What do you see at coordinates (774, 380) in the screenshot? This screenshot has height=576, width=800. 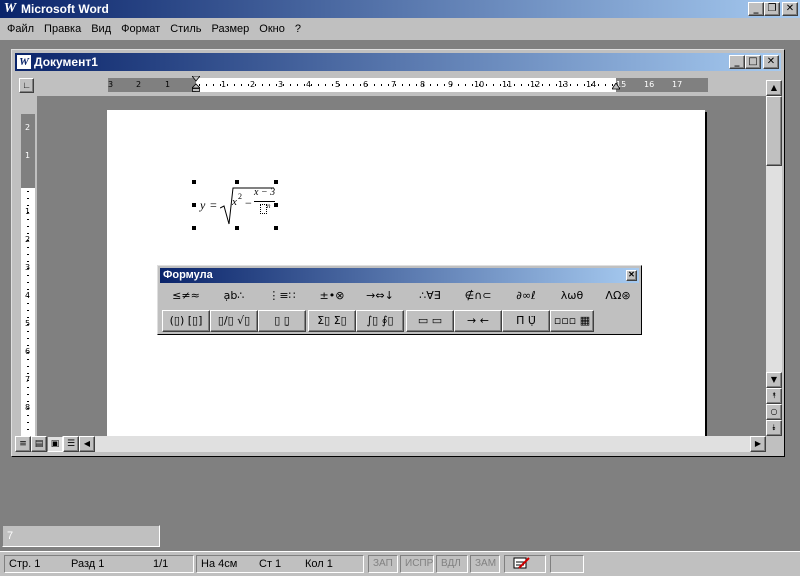 I see `scroll-down-button: ▼` at bounding box center [774, 380].